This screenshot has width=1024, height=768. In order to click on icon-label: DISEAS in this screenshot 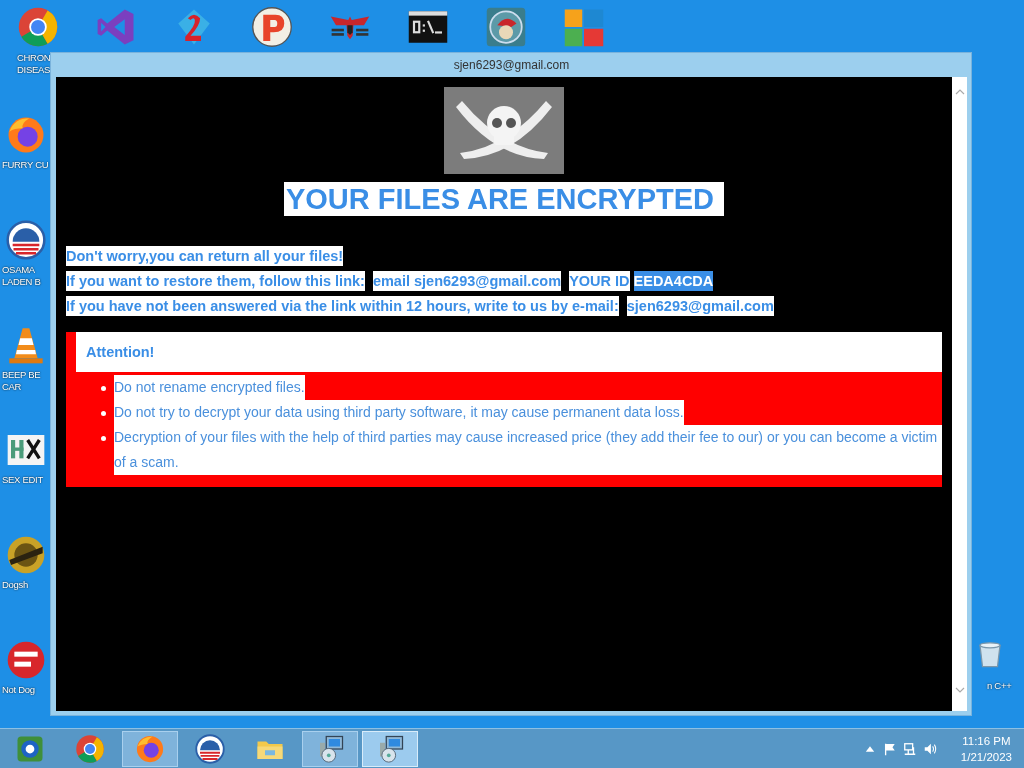, I will do `click(34, 70)`.